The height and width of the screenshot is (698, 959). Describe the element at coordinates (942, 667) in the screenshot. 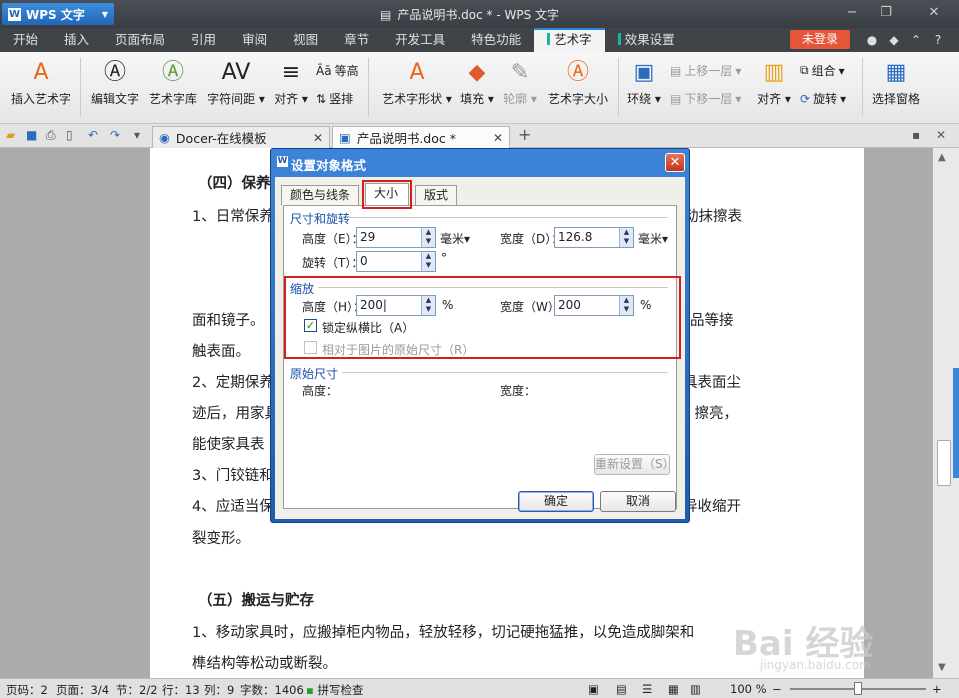

I see `scroll-down-icon: ▼` at that location.